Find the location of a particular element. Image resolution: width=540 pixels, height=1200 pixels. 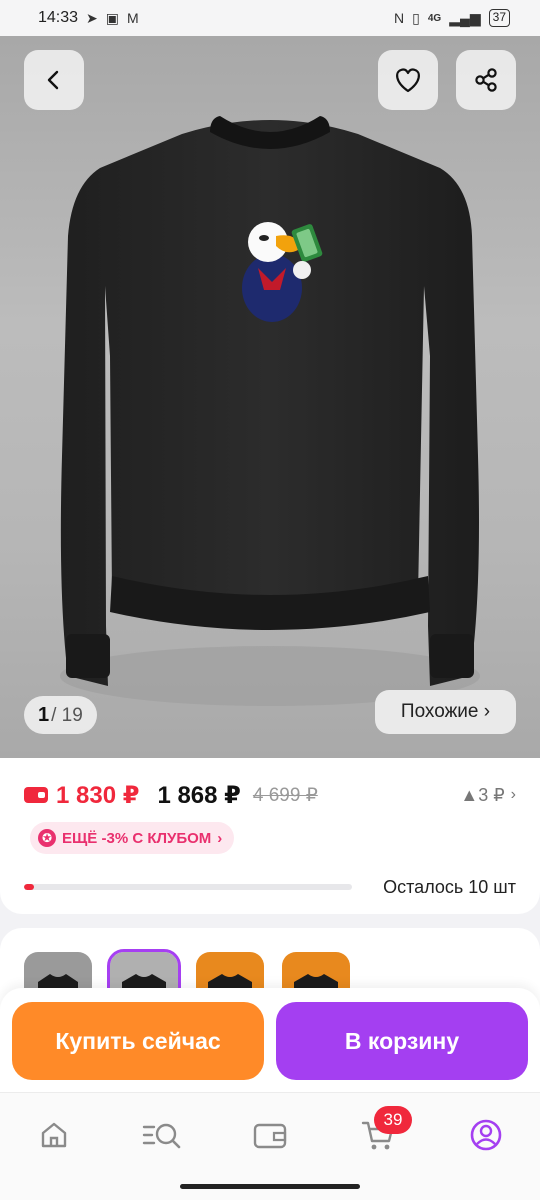

image-counter-total: / 19 is located at coordinates (67, 715).